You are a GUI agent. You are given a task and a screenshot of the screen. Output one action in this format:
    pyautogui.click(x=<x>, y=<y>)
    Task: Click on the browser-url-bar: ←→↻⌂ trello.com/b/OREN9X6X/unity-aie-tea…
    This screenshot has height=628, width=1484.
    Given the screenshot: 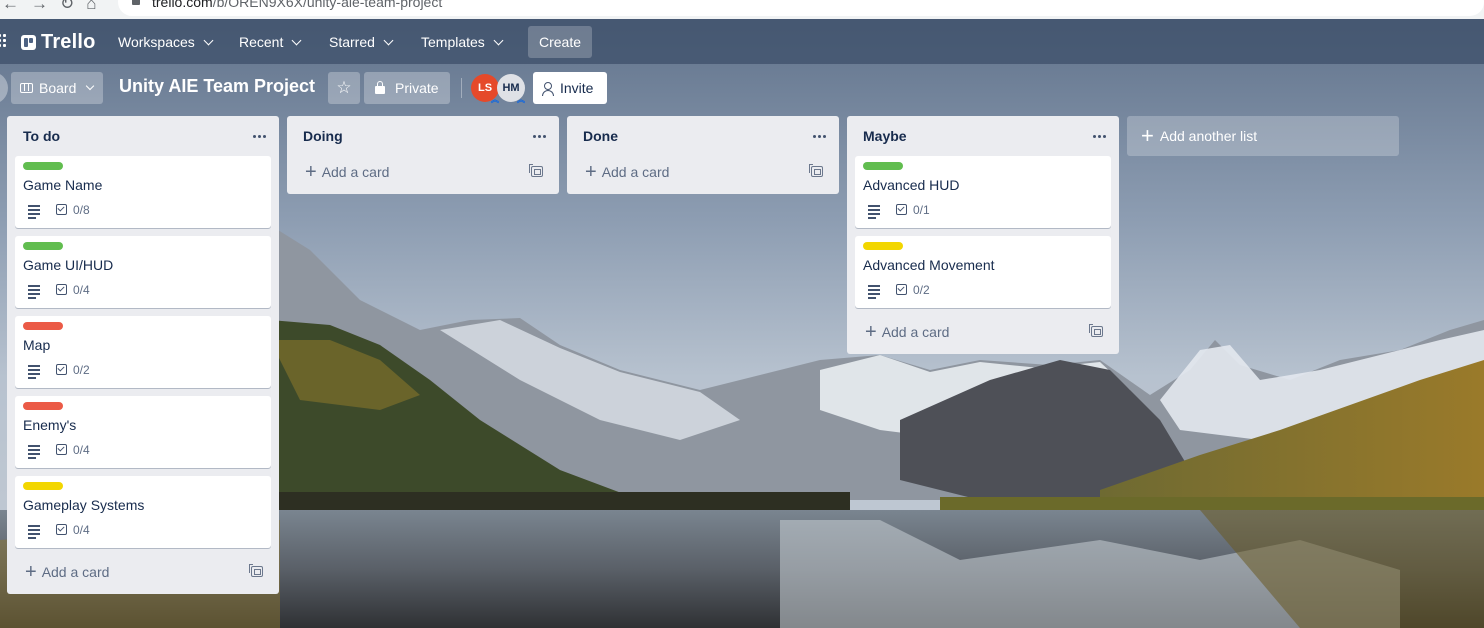 What is the action you would take?
    pyautogui.click(x=742, y=9)
    